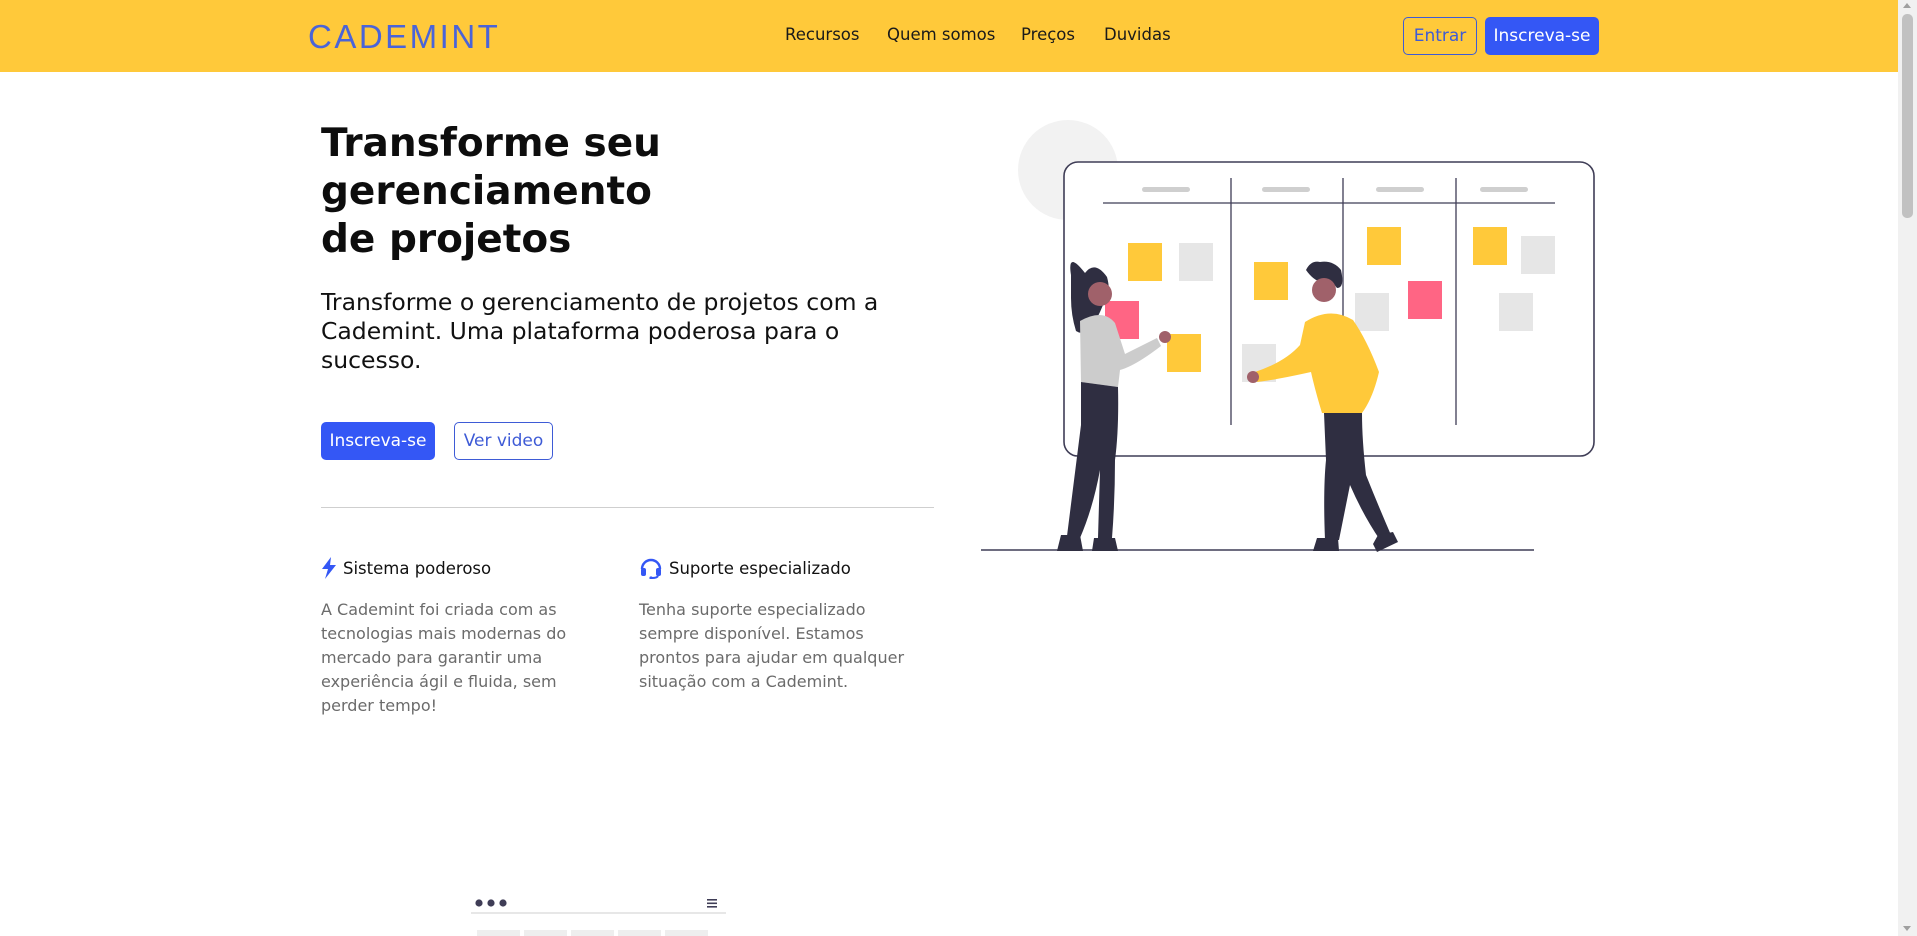  Describe the element at coordinates (1288, 336) in the screenshot. I see `kanban-board-illustration` at that location.